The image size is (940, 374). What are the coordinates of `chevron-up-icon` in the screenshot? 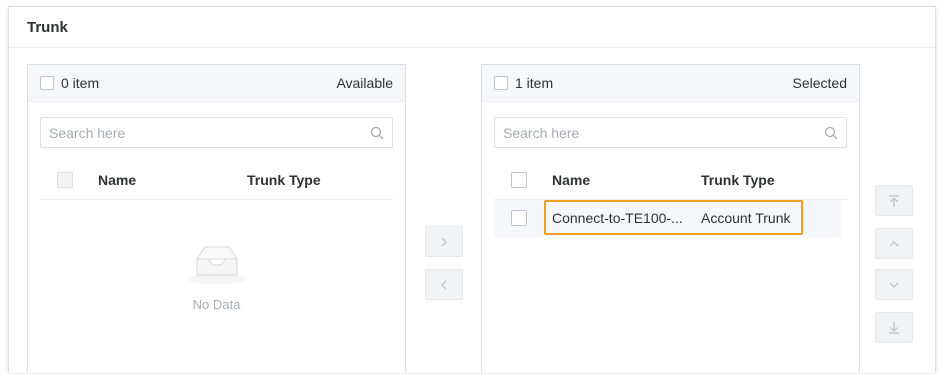 It's located at (894, 243).